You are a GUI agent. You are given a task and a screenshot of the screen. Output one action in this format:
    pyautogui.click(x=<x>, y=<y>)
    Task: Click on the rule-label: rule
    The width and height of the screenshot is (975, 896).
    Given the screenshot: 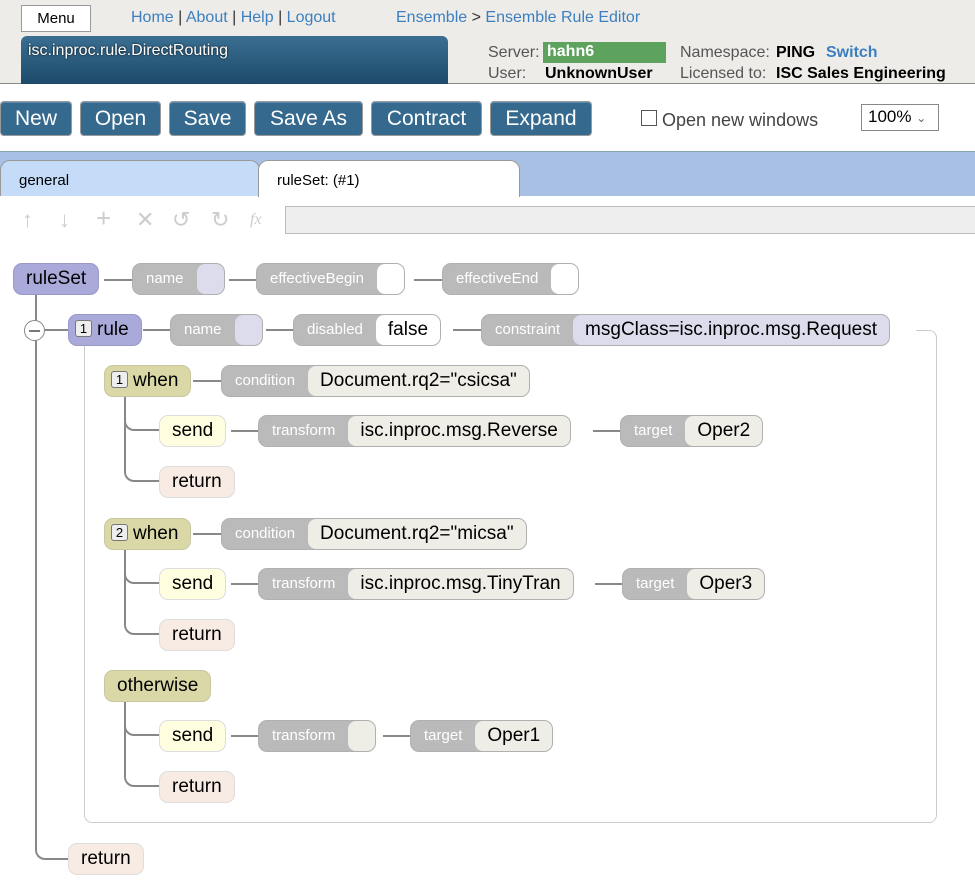 What is the action you would take?
    pyautogui.click(x=113, y=329)
    